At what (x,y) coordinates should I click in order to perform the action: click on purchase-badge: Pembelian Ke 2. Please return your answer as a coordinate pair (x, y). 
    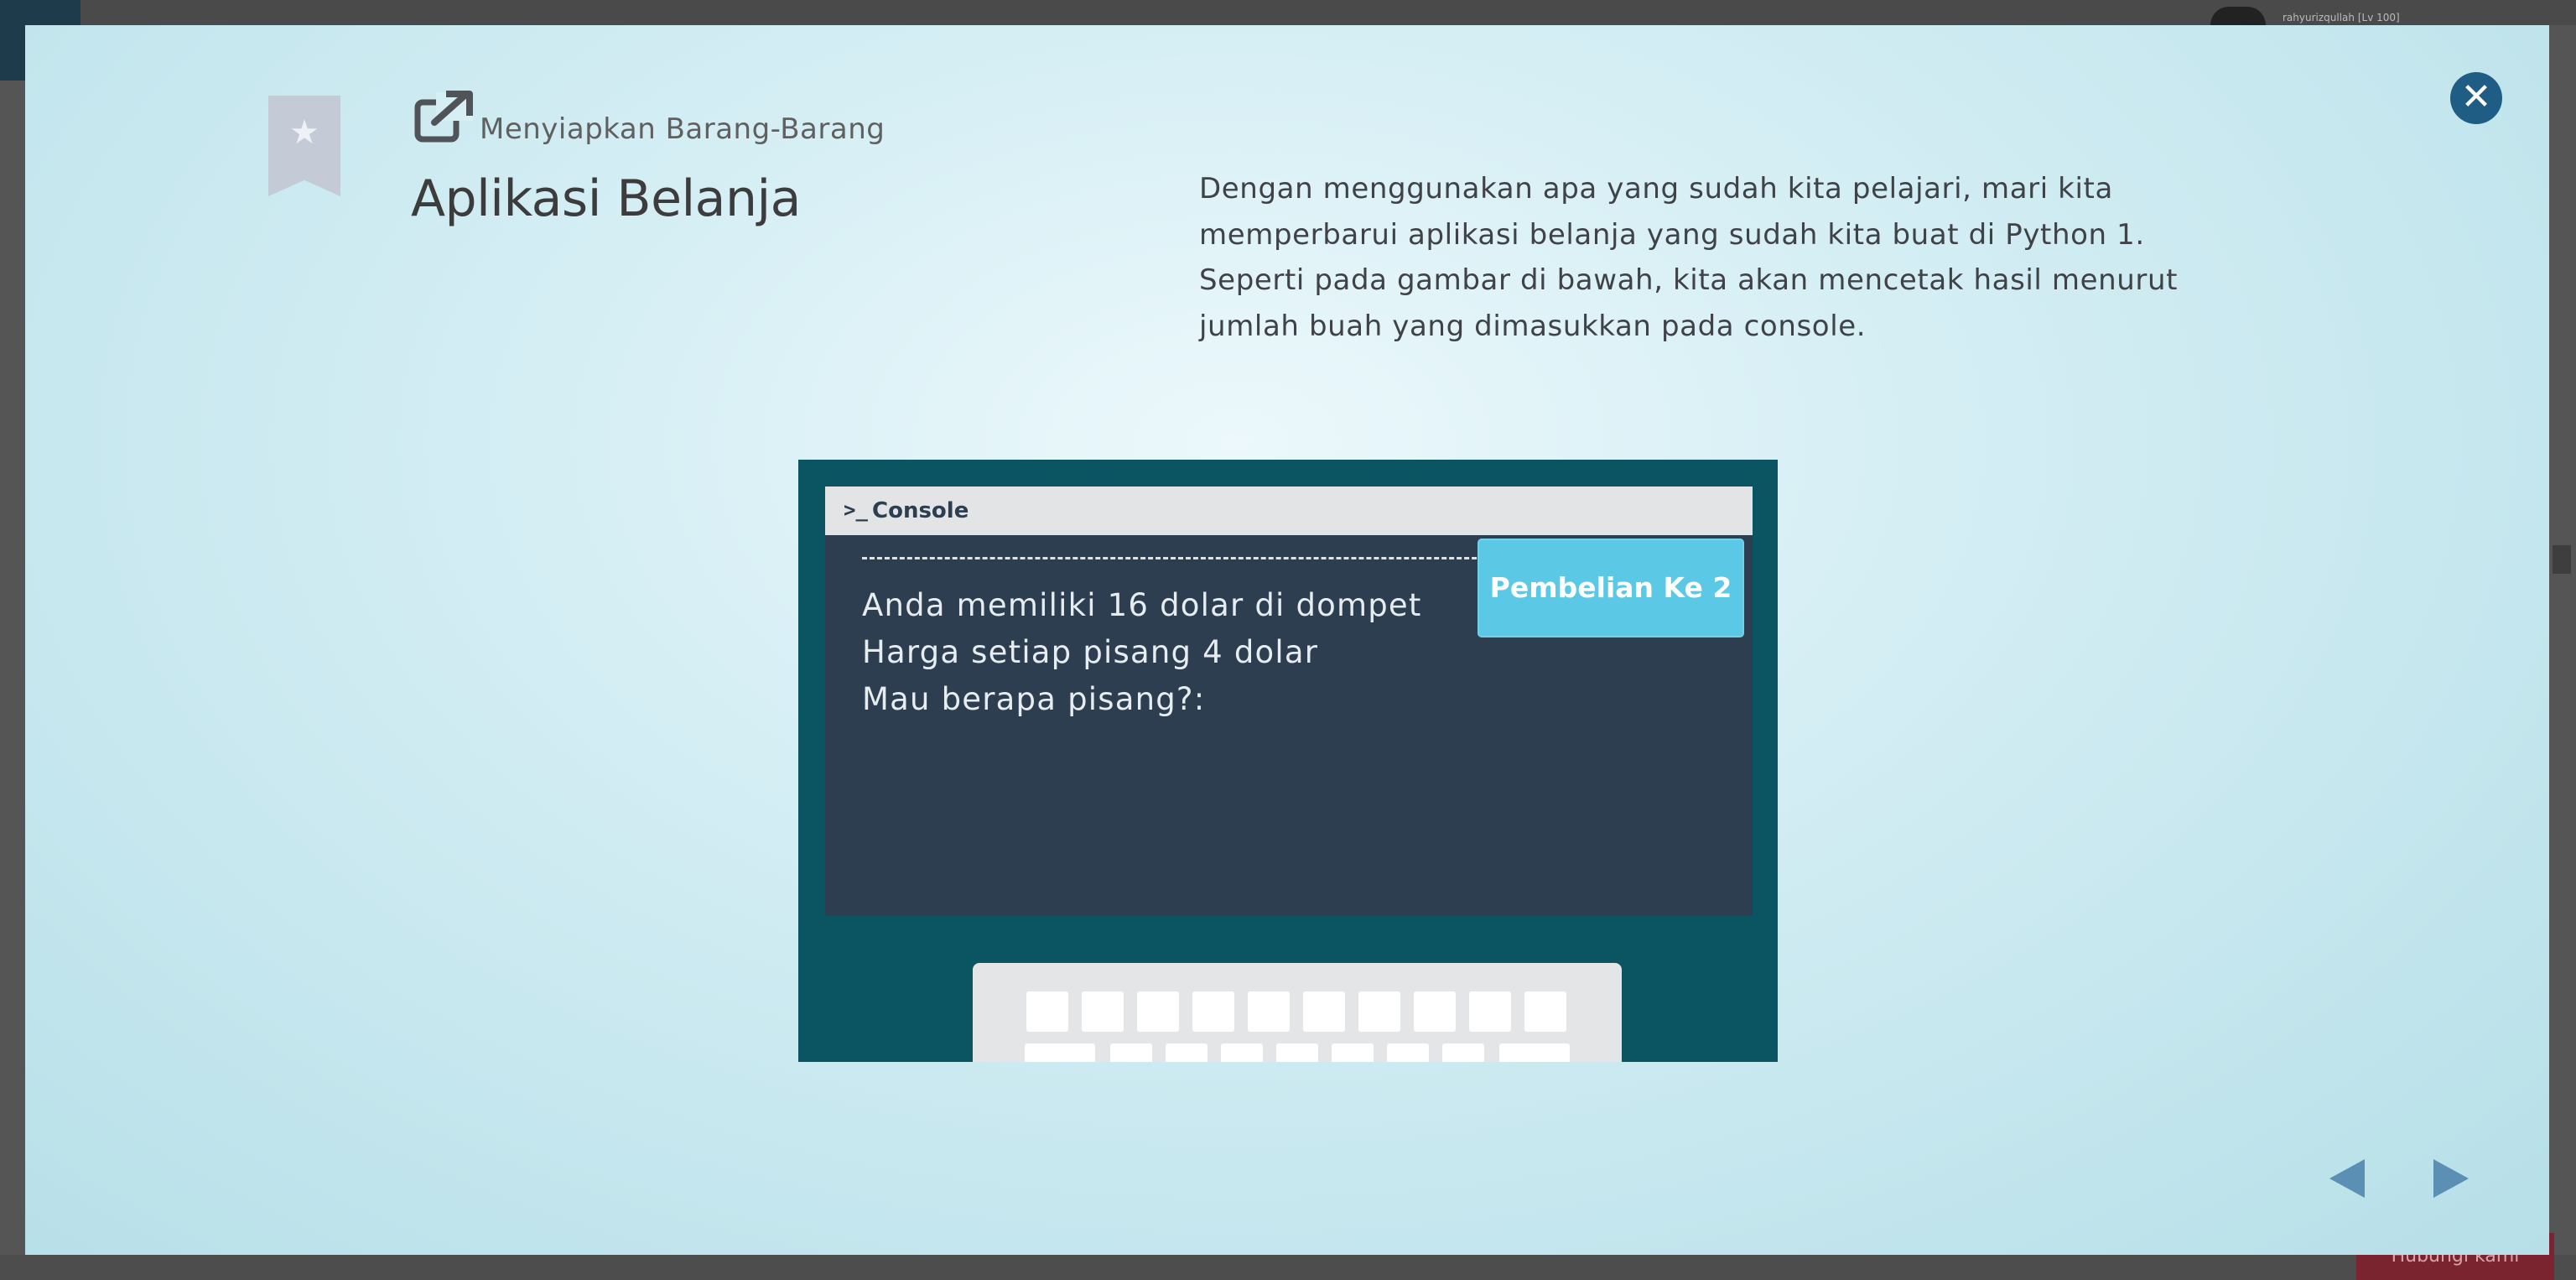
    Looking at the image, I should click on (1611, 588).